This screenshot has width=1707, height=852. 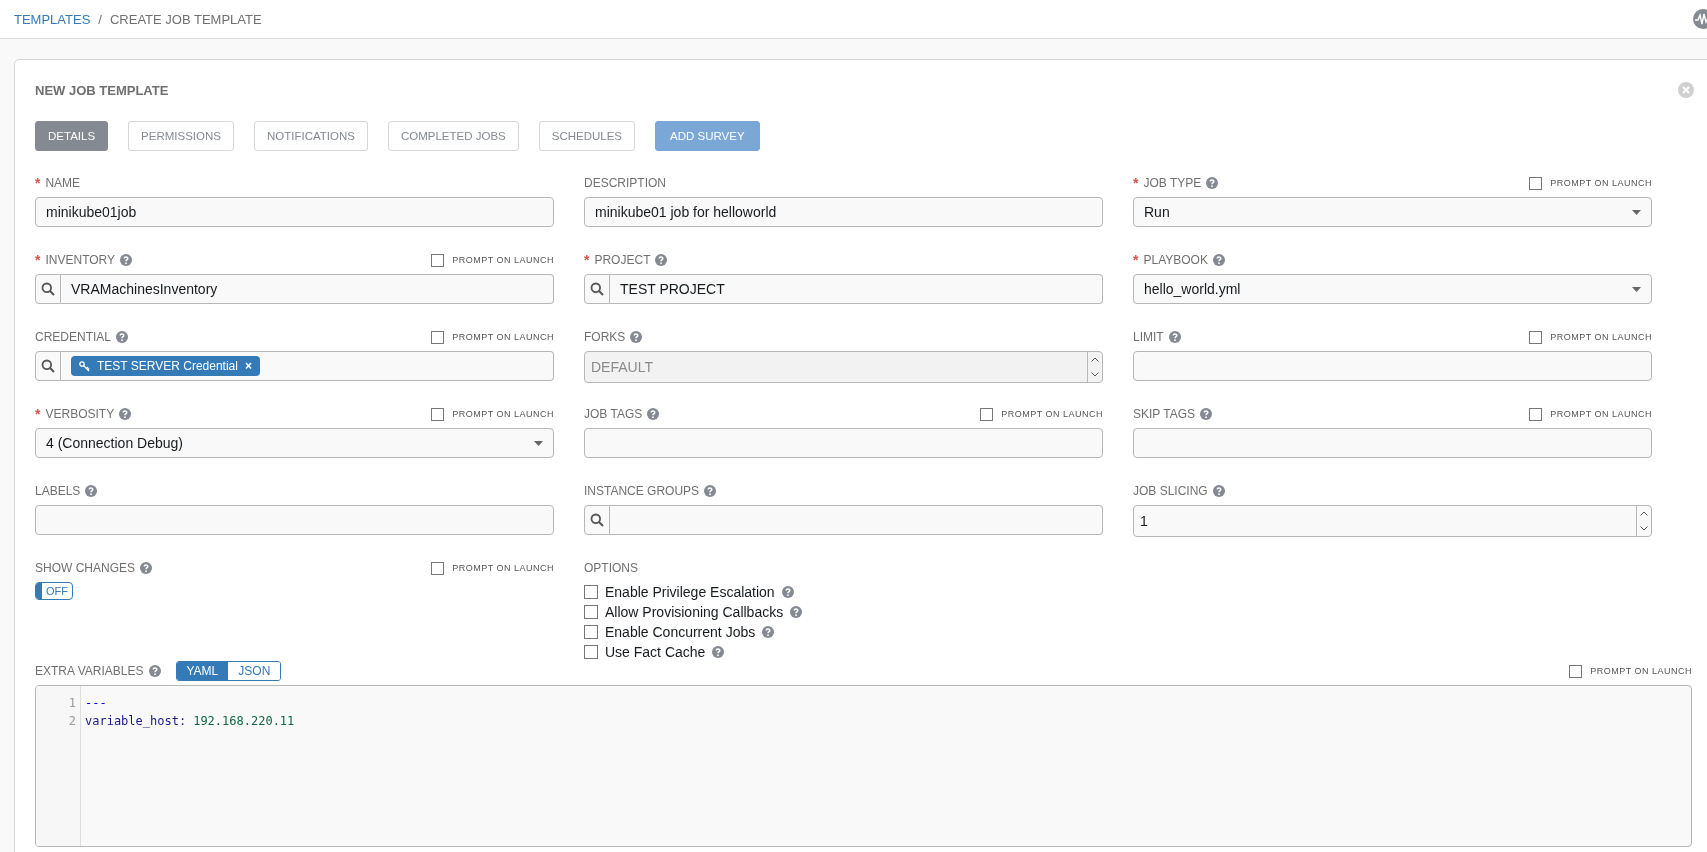 I want to click on option-label: Allow Provisioning Callbacks, so click(x=694, y=612).